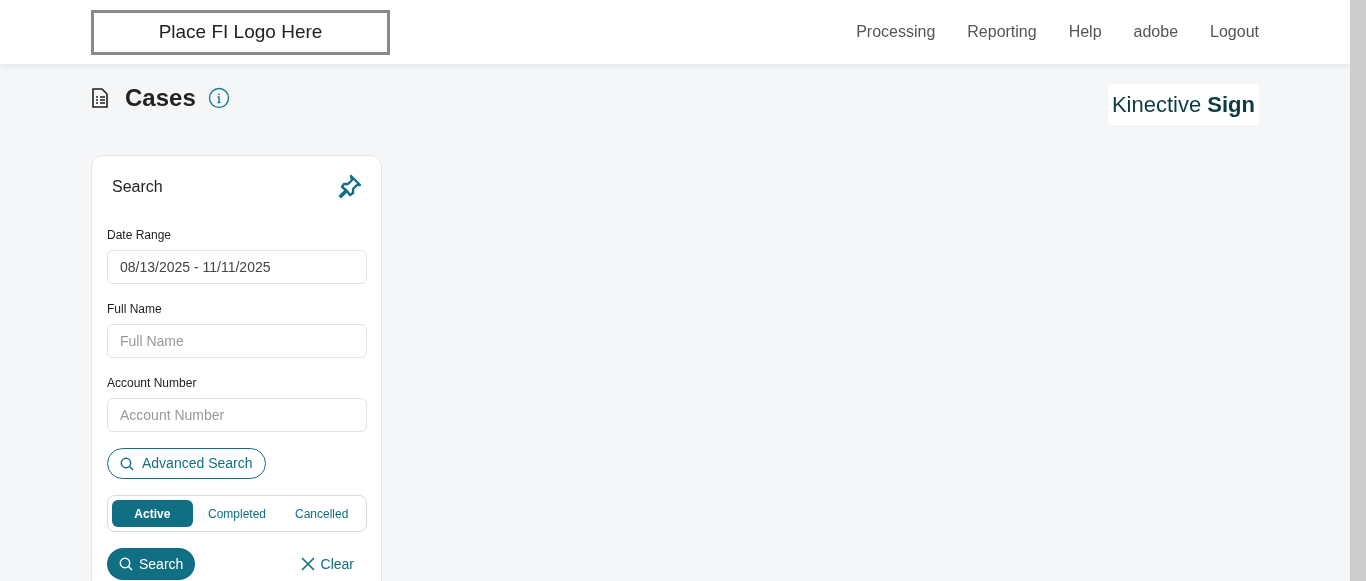 The width and height of the screenshot is (1366, 581). Describe the element at coordinates (151, 564) in the screenshot. I see `search-button: Search` at that location.